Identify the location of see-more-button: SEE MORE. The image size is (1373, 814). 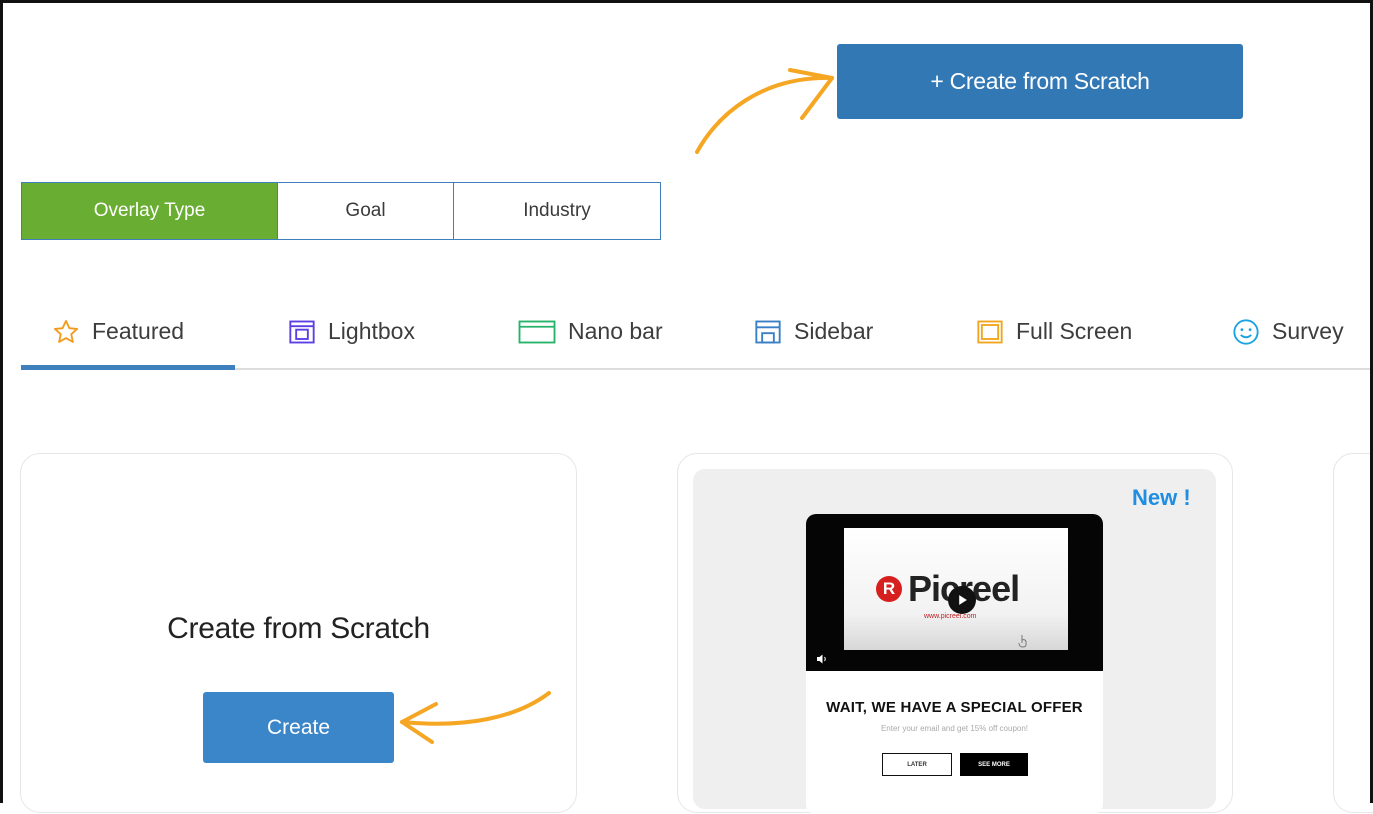
(994, 764).